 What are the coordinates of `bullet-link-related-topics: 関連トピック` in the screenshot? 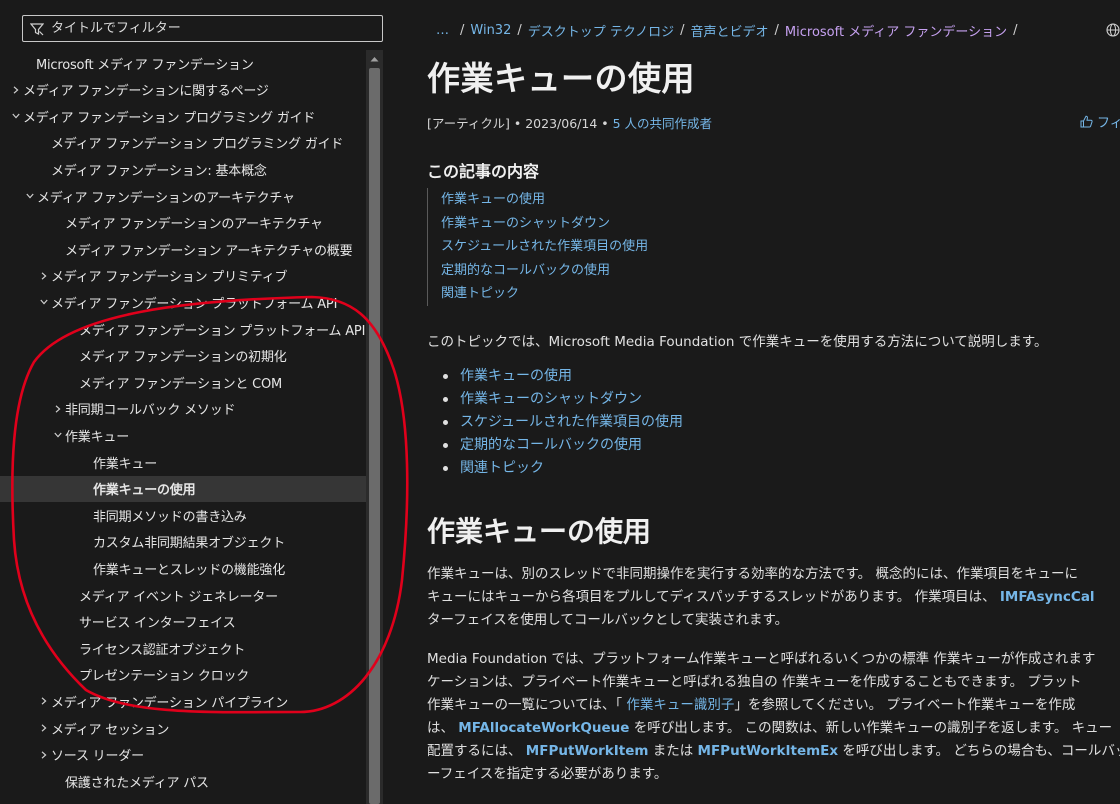 It's located at (502, 468).